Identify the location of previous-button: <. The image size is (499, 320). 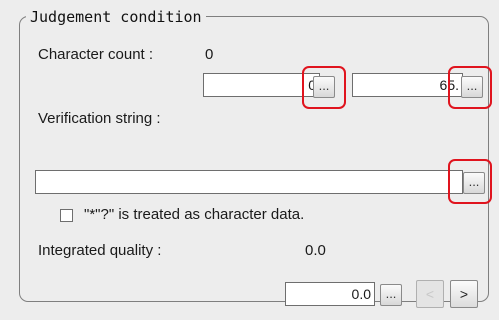
(430, 294).